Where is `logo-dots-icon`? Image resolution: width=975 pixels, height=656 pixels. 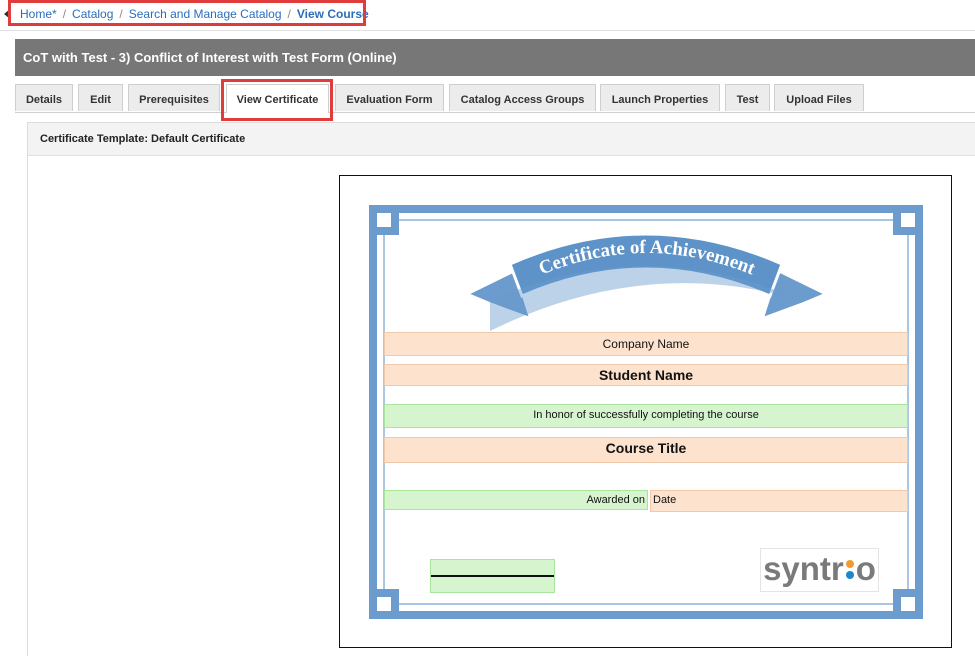 logo-dots-icon is located at coordinates (850, 570).